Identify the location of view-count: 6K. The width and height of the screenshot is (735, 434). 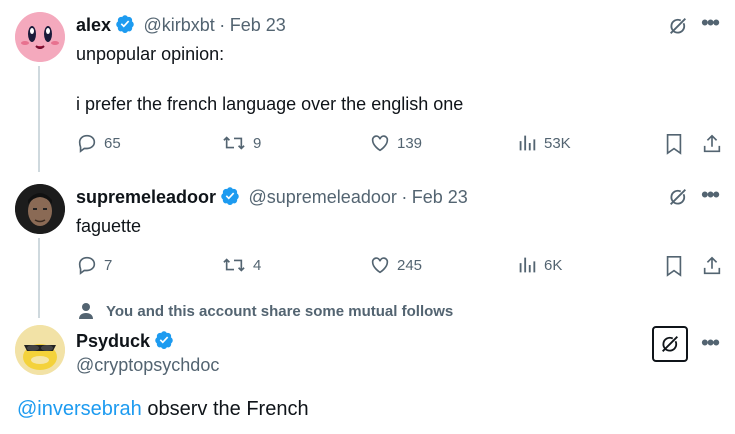
(553, 265).